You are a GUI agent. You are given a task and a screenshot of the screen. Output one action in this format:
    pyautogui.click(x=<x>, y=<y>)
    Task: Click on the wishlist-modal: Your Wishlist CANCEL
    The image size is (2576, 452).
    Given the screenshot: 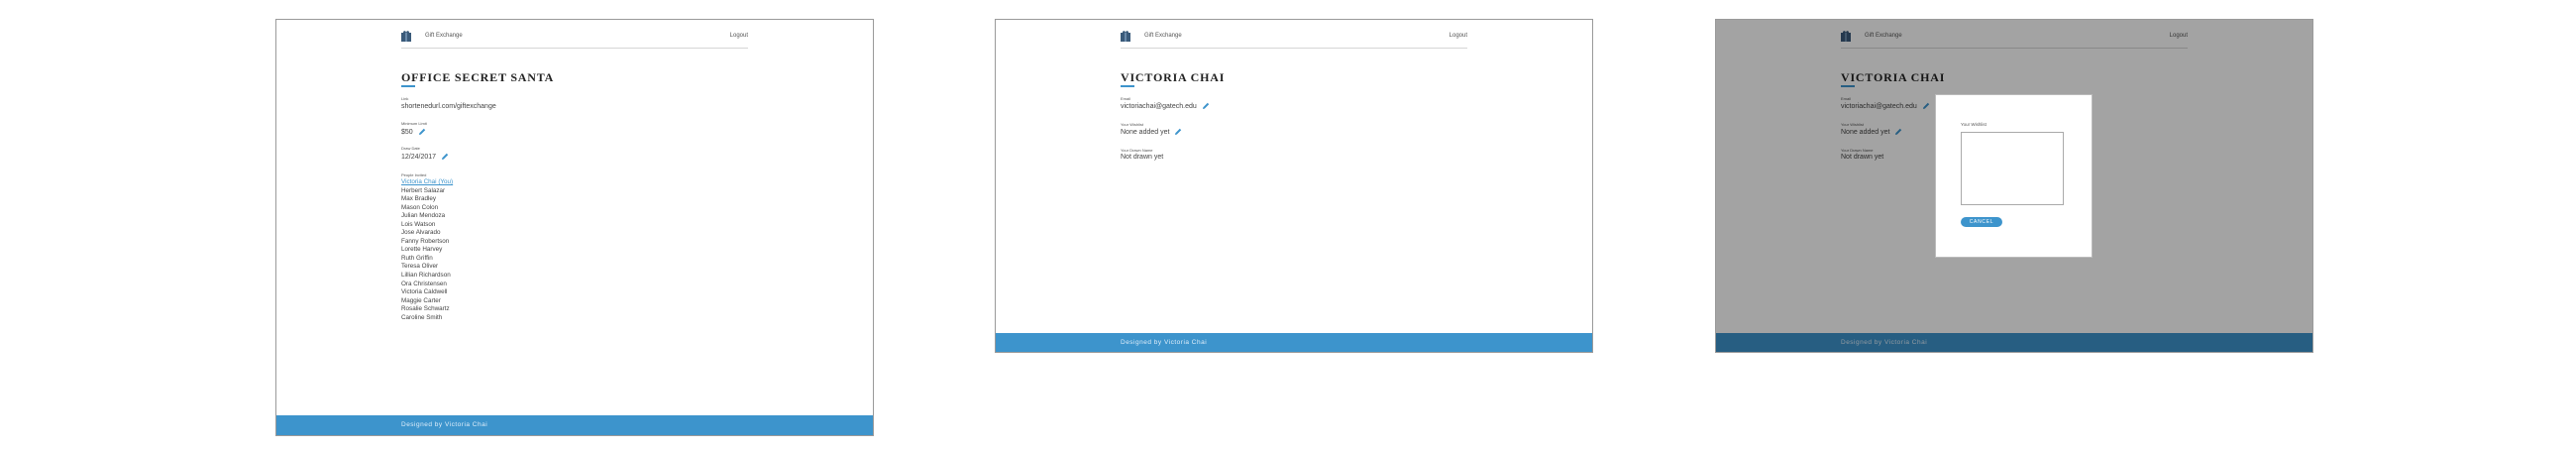 What is the action you would take?
    pyautogui.click(x=2014, y=176)
    